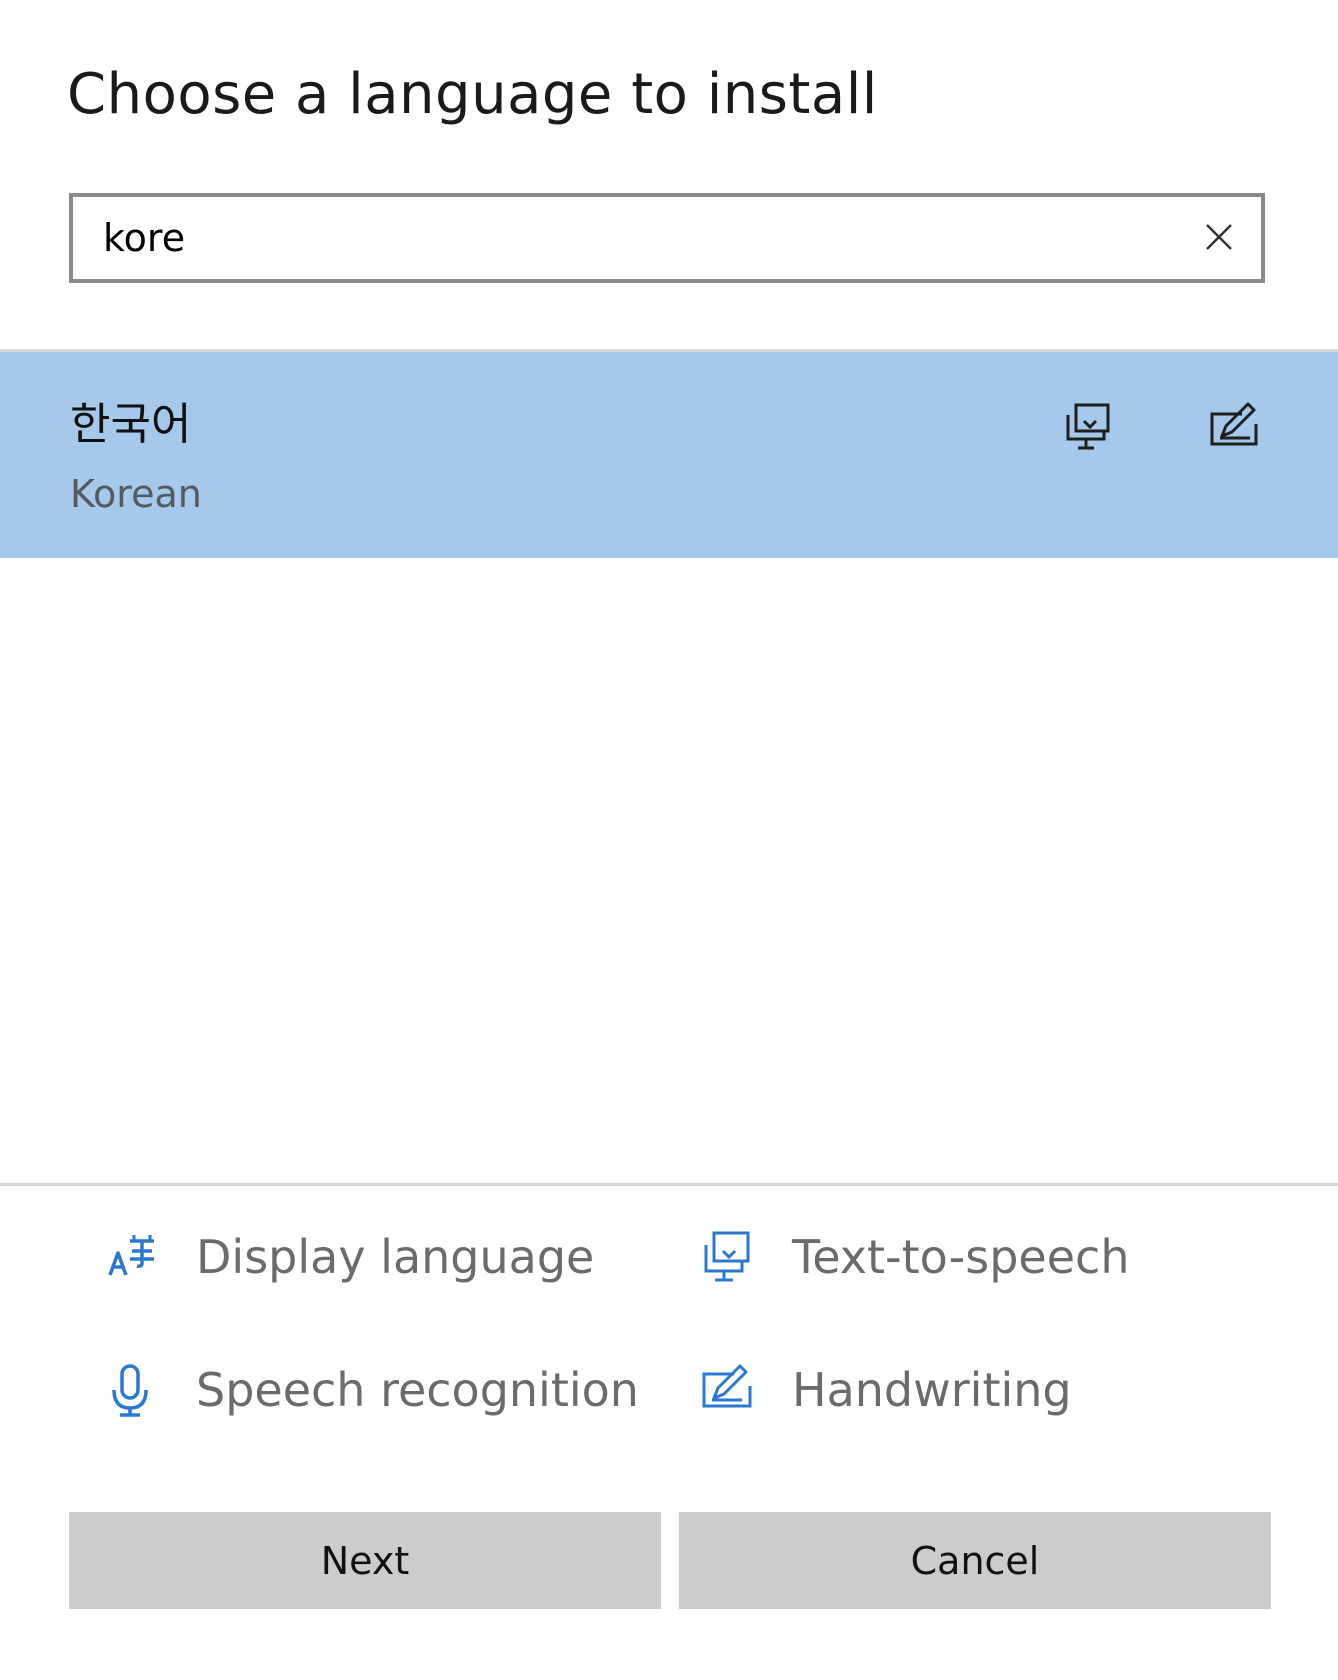 Image resolution: width=1338 pixels, height=1680 pixels. I want to click on dialog-title: Choose a language to install, so click(472, 94).